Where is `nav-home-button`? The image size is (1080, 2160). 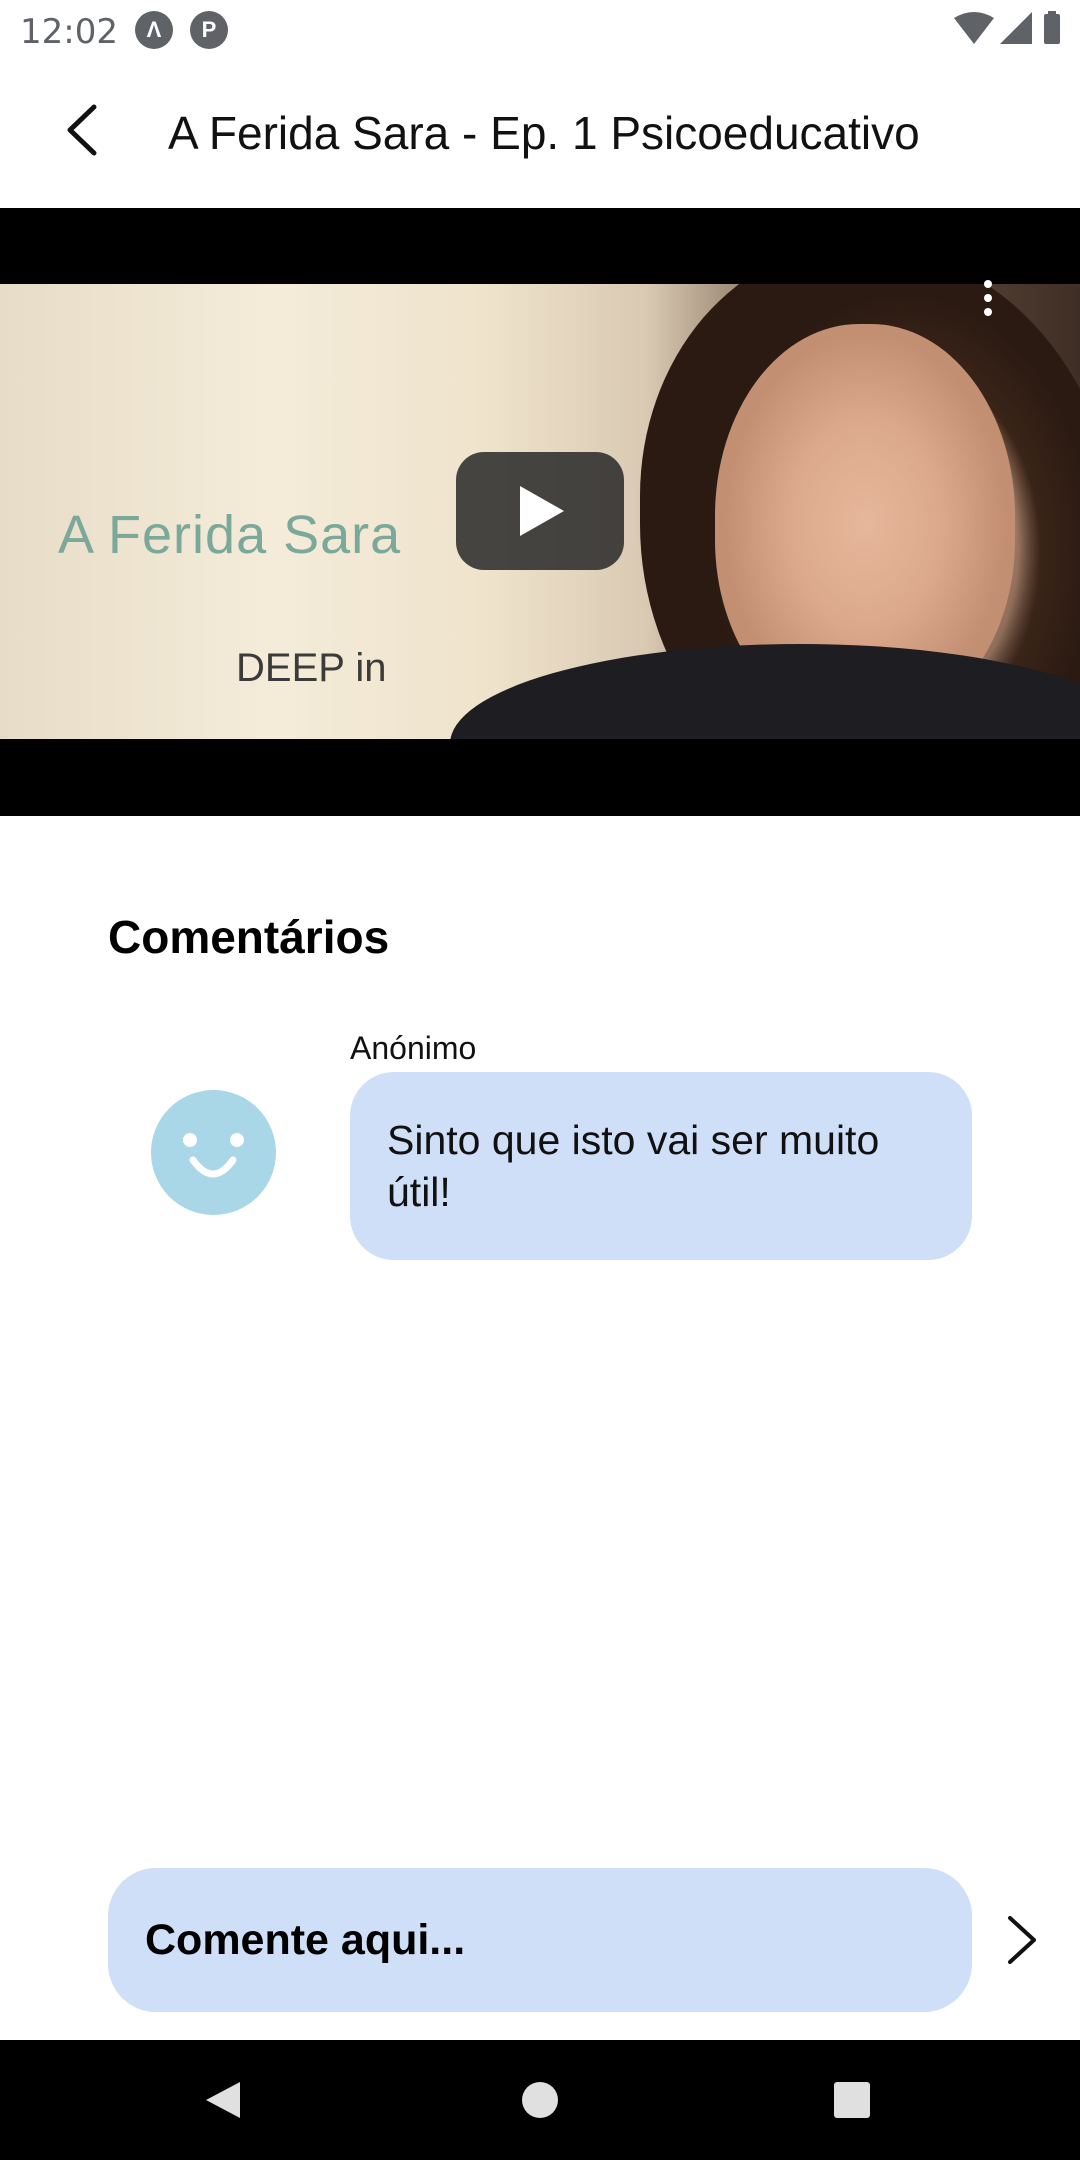 nav-home-button is located at coordinates (540, 2100).